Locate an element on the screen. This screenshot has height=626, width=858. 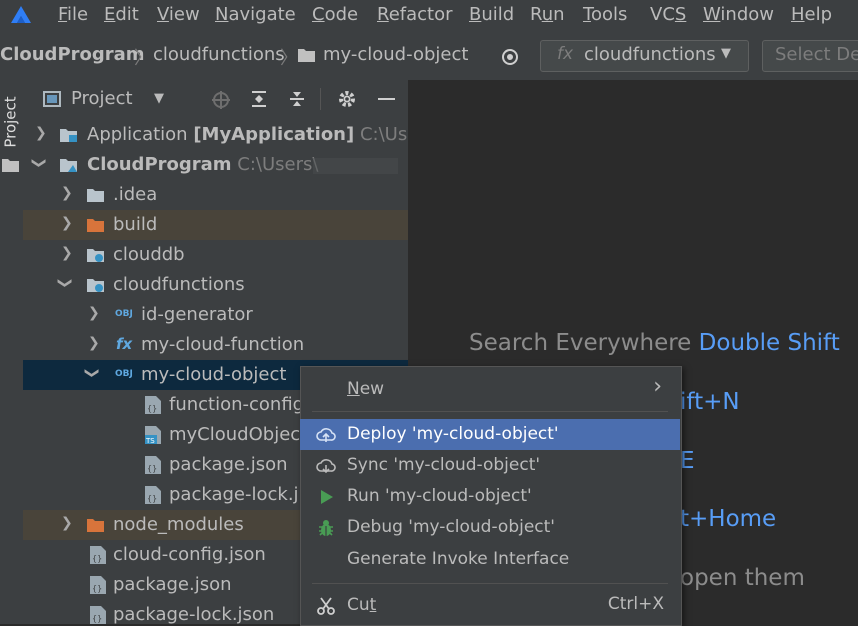
menu-code: Code is located at coordinates (335, 15).